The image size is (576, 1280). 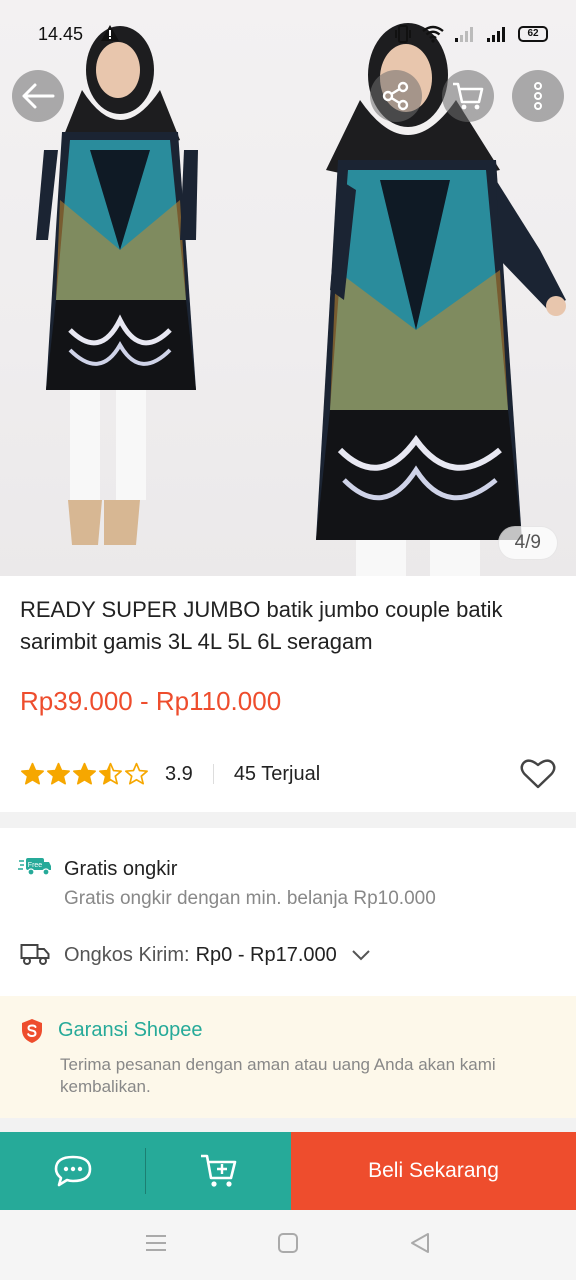 I want to click on more-vertical-icon, so click(x=538, y=96).